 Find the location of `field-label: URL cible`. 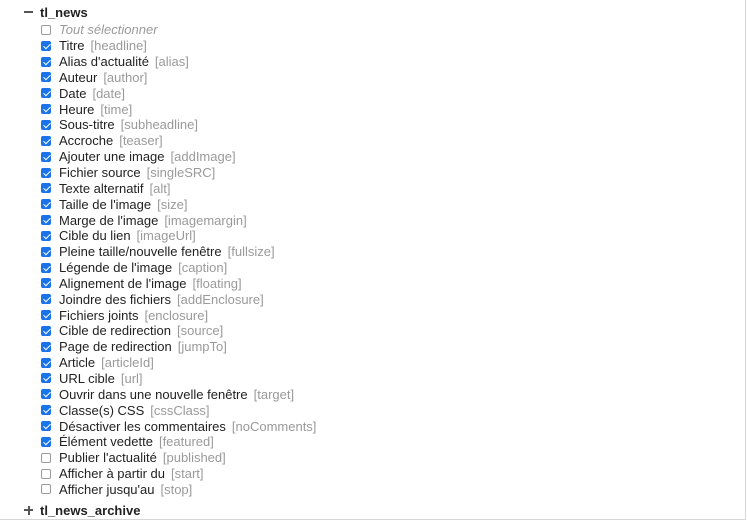

field-label: URL cible is located at coordinates (87, 378).